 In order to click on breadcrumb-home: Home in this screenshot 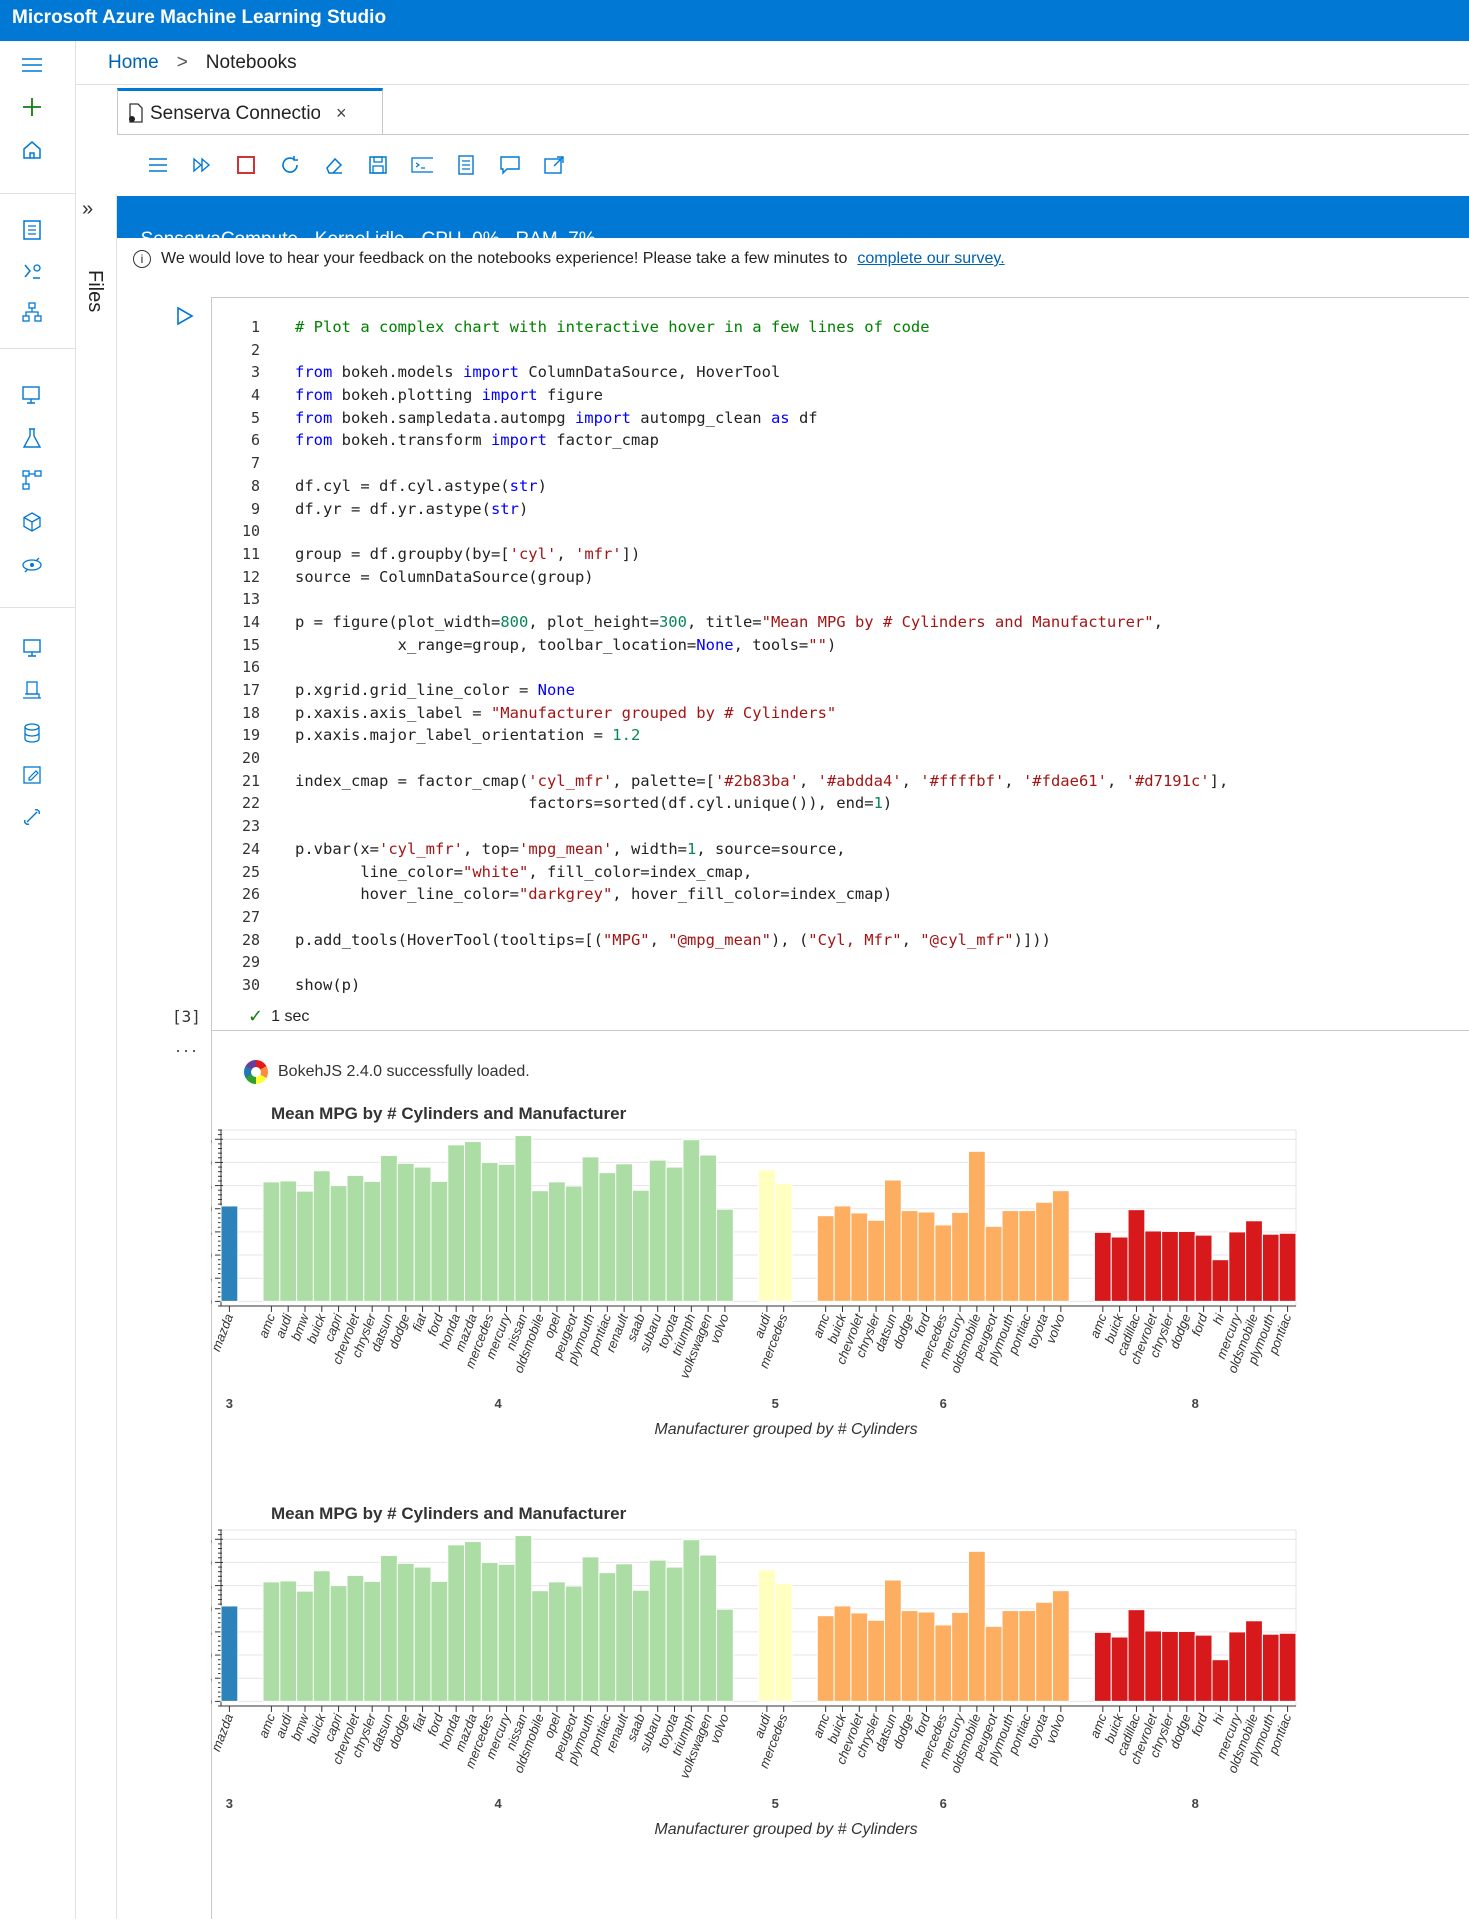, I will do `click(133, 63)`.